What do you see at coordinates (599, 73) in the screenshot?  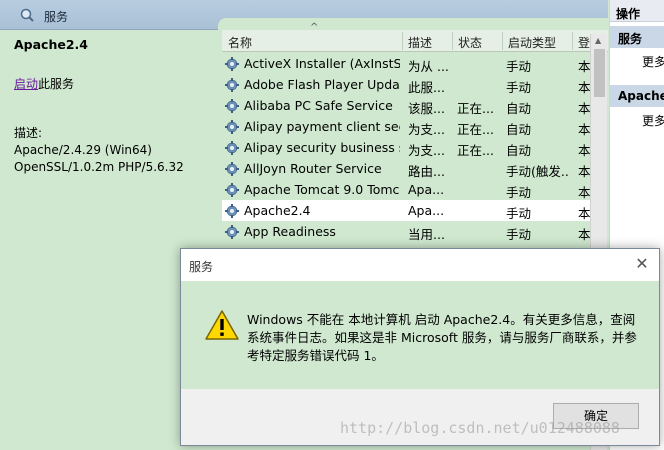 I see `scrollbar-thumb` at bounding box center [599, 73].